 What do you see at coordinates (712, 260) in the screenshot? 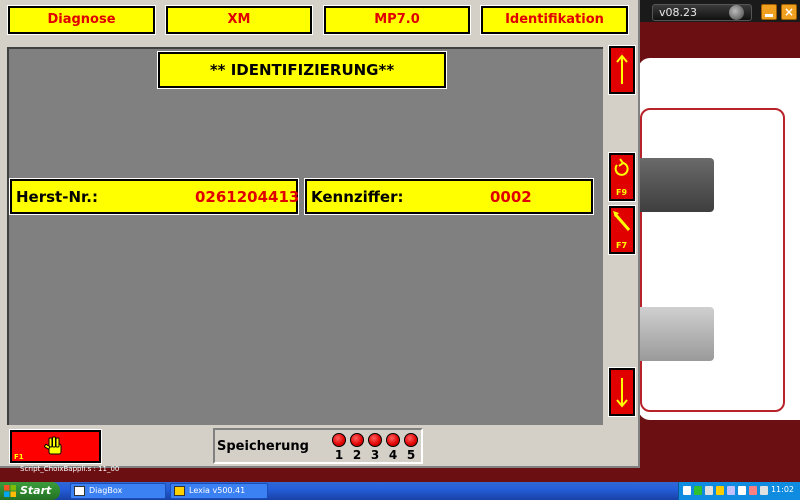
I see `background-panel-frame` at bounding box center [712, 260].